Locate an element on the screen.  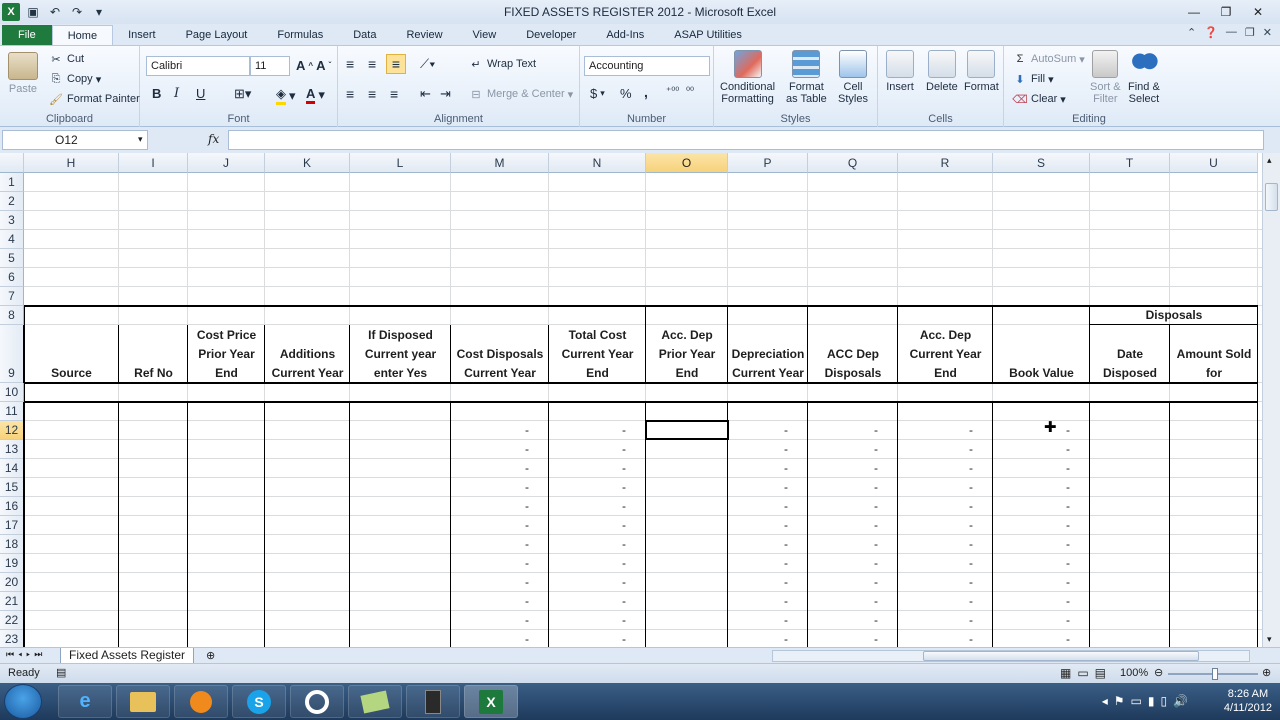
cell-n17: - is located at coordinates (587, 525).